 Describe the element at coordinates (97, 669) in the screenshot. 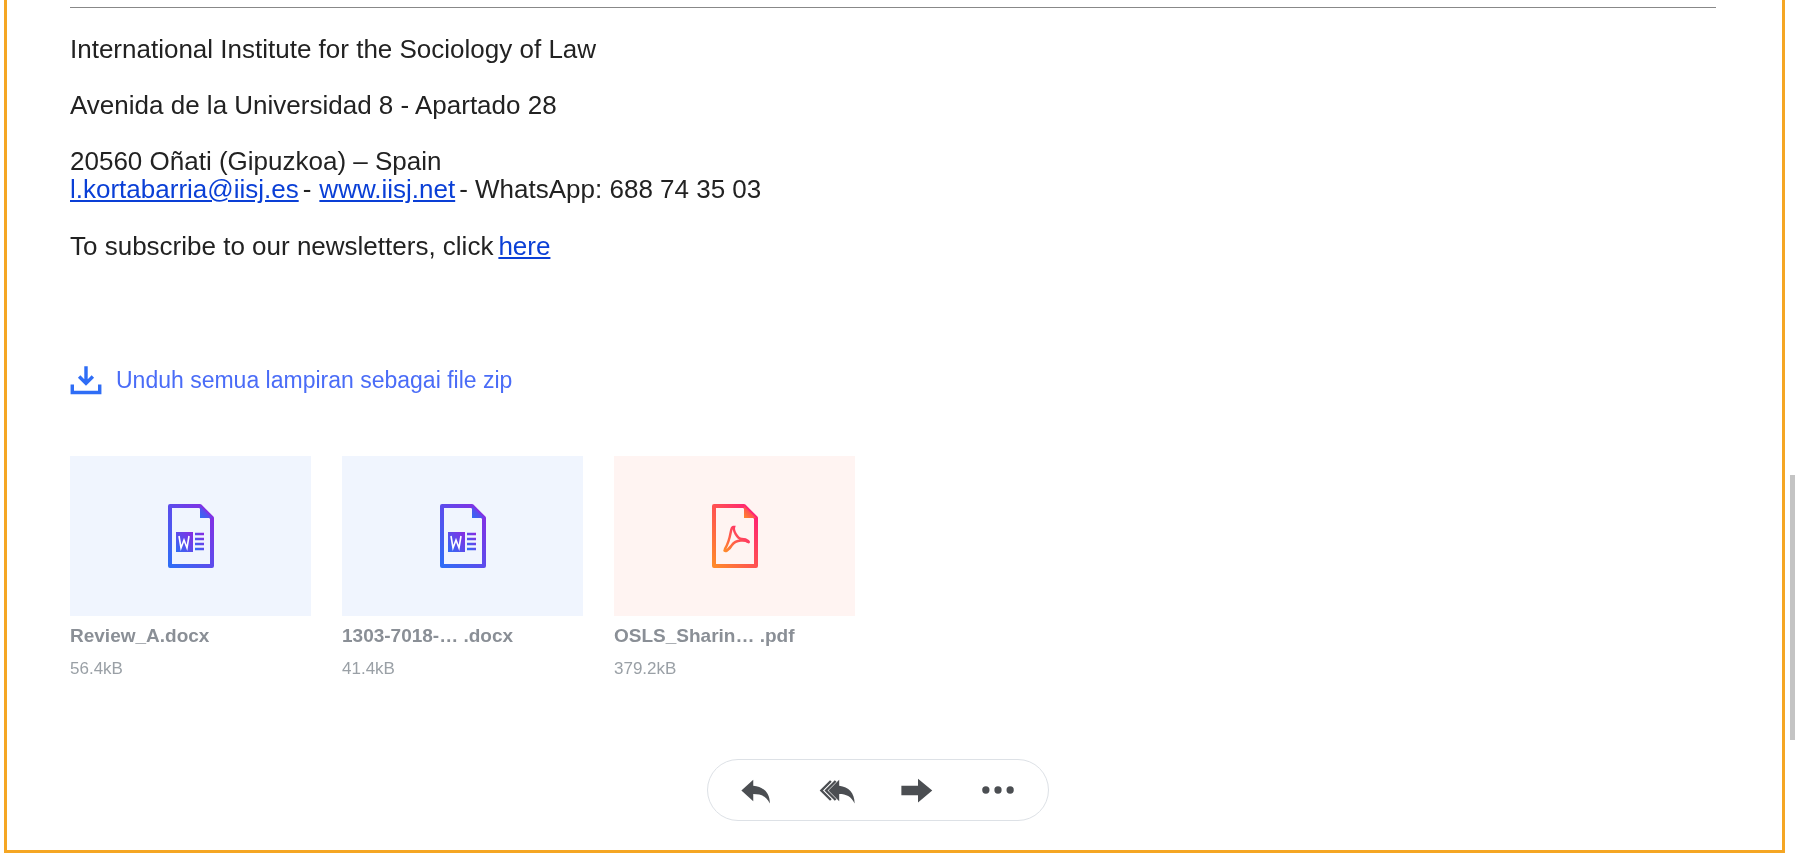

I see `attachment-size: 56.4kB` at that location.